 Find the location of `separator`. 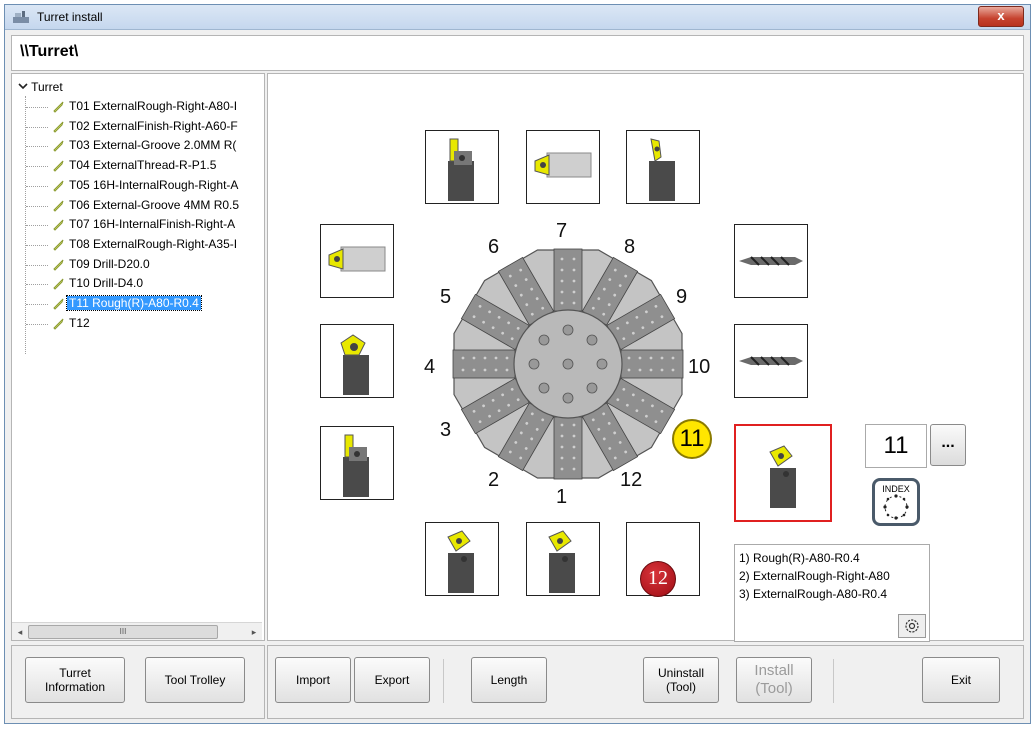

separator is located at coordinates (833, 681).